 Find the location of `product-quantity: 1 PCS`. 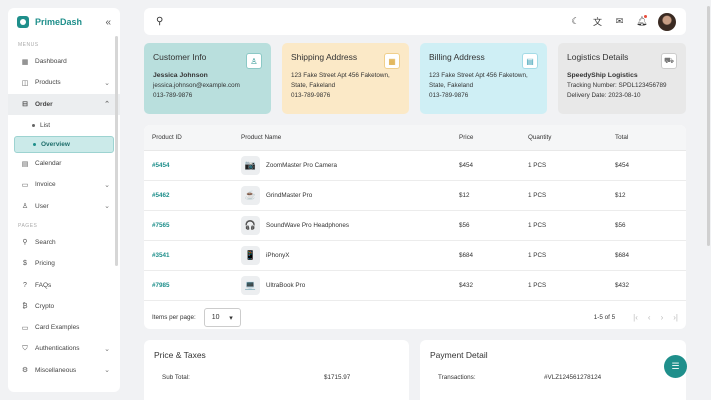

product-quantity: 1 PCS is located at coordinates (537, 195).